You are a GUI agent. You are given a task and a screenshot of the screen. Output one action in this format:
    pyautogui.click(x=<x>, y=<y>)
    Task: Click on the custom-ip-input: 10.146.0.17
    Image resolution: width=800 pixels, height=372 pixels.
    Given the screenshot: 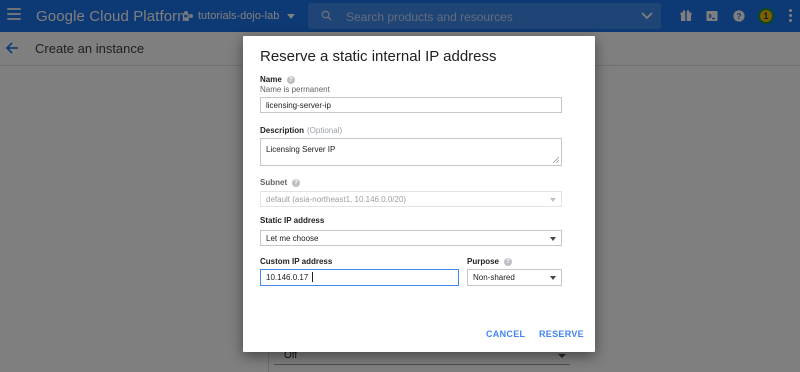 What is the action you would take?
    pyautogui.click(x=359, y=277)
    